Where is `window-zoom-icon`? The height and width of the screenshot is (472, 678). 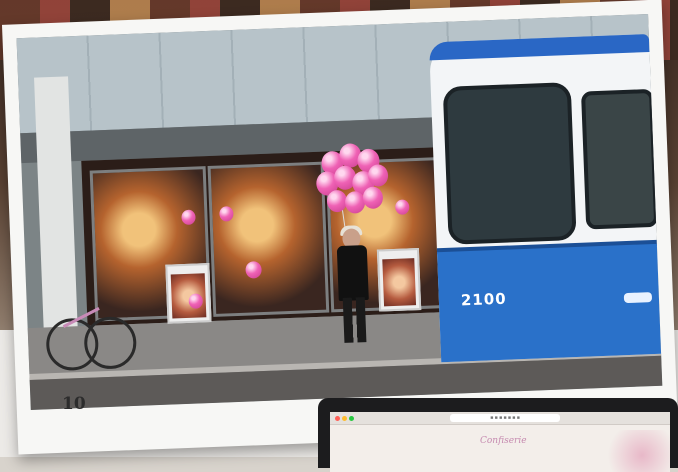
window-zoom-icon is located at coordinates (351, 418).